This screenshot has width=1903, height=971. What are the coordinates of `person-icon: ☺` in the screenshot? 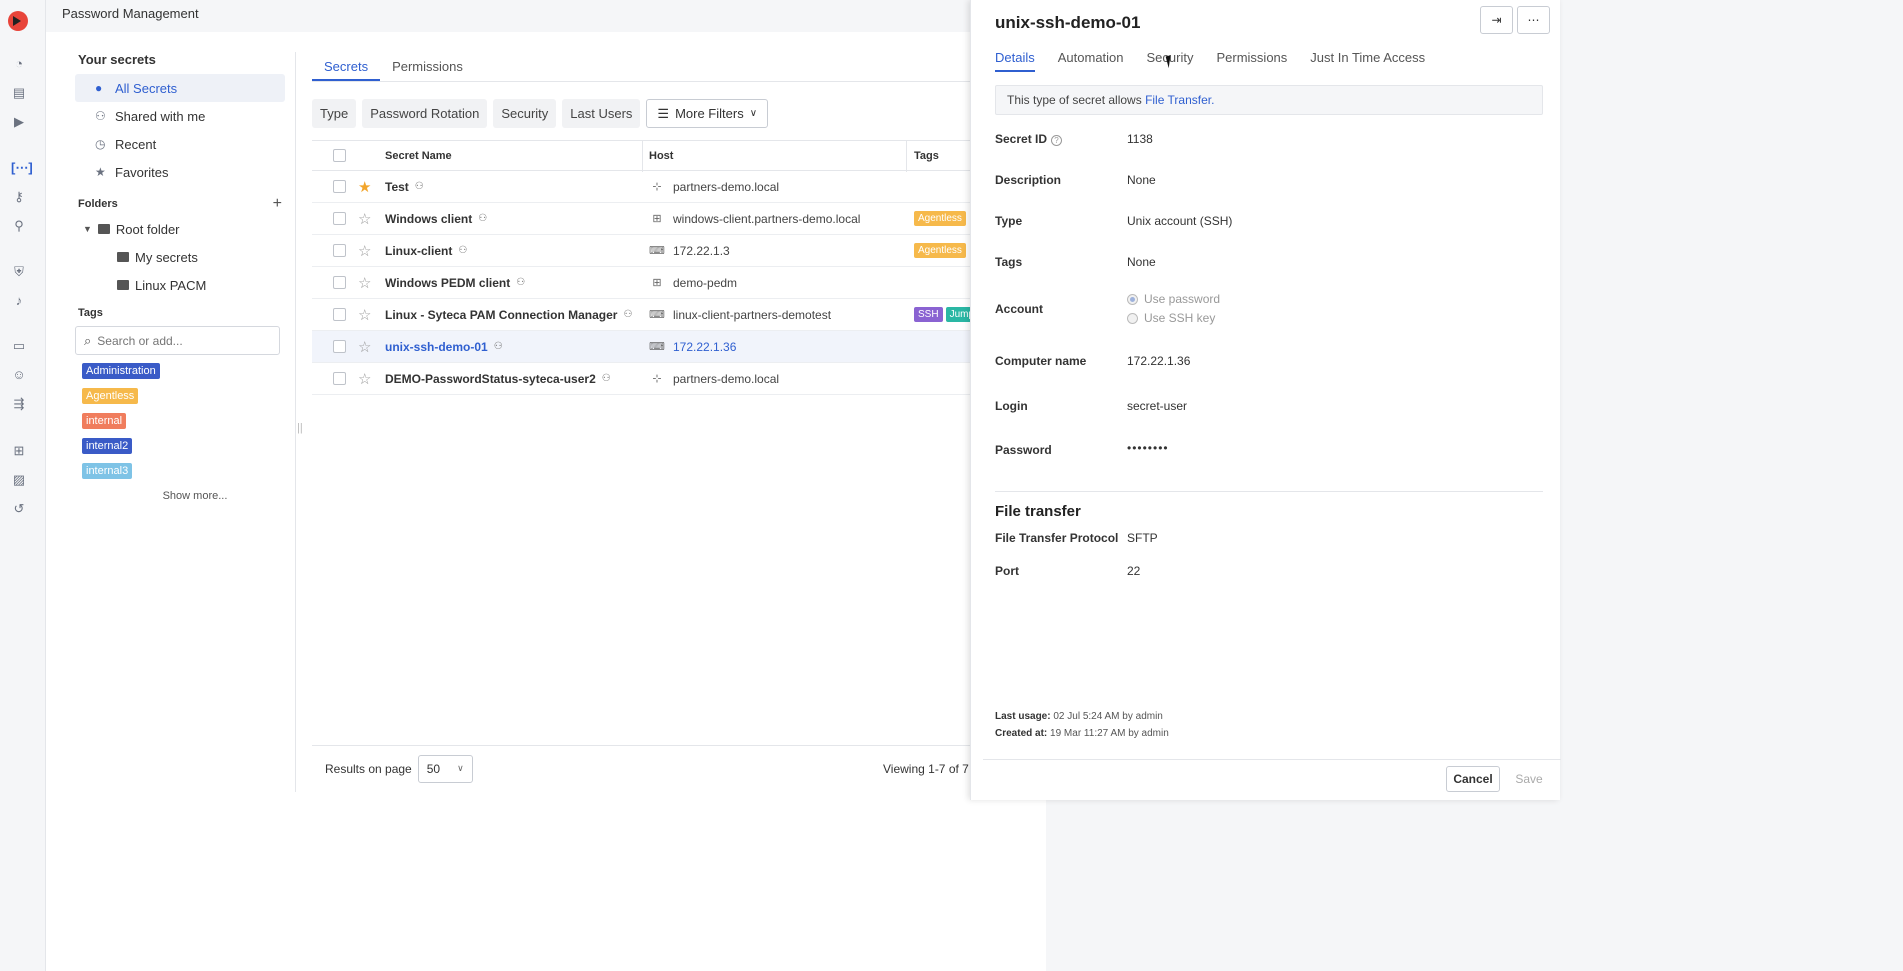 It's located at (19, 375).